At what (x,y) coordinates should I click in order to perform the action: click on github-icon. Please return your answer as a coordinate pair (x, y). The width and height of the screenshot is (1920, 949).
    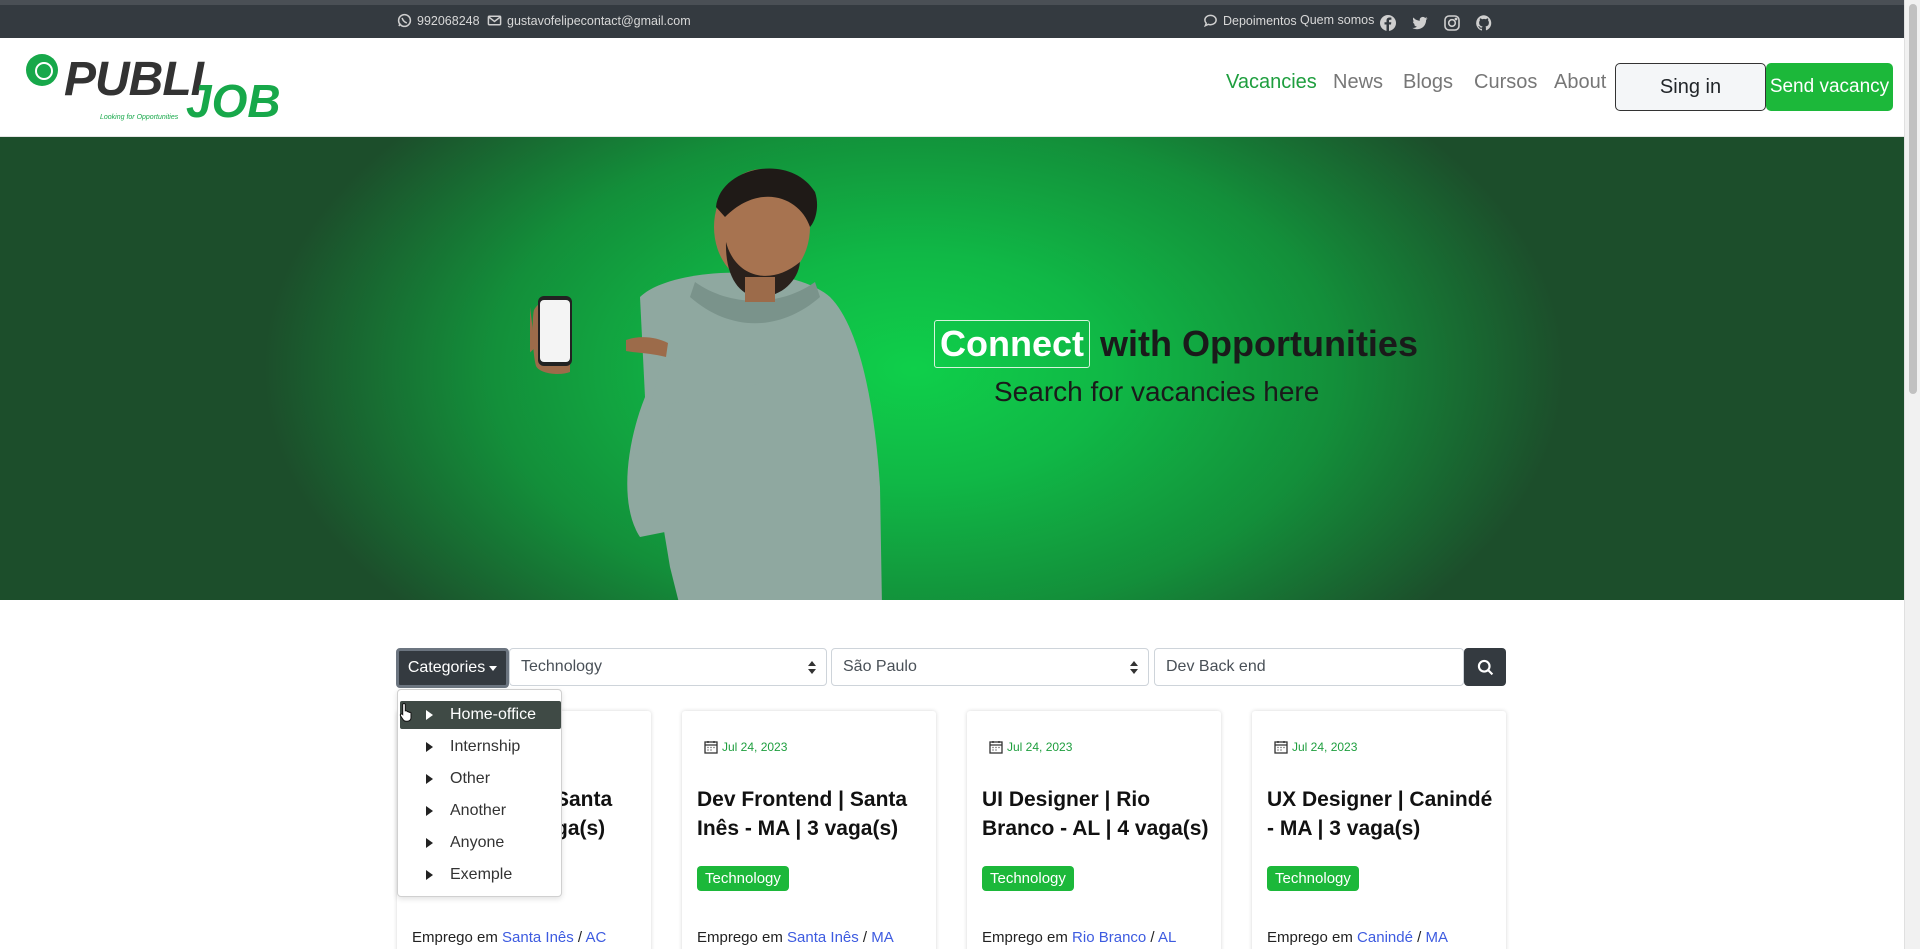
    Looking at the image, I should click on (1484, 23).